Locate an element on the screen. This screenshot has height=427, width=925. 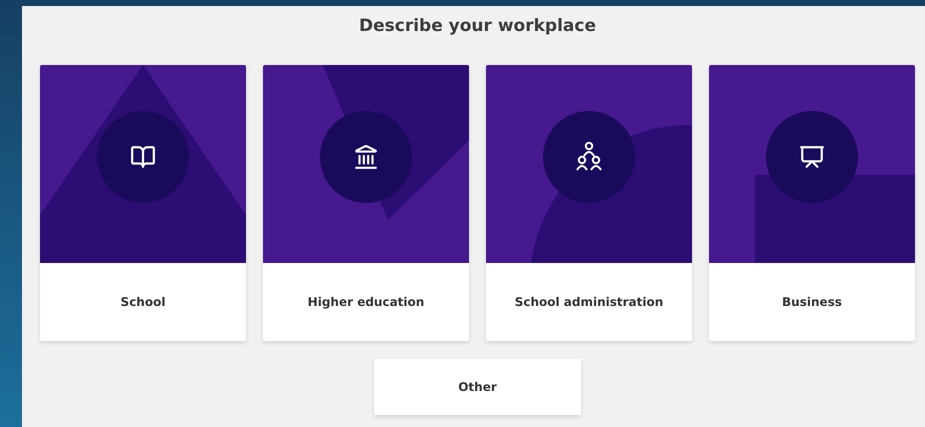
page-title: Describe your workplace is located at coordinates (477, 26).